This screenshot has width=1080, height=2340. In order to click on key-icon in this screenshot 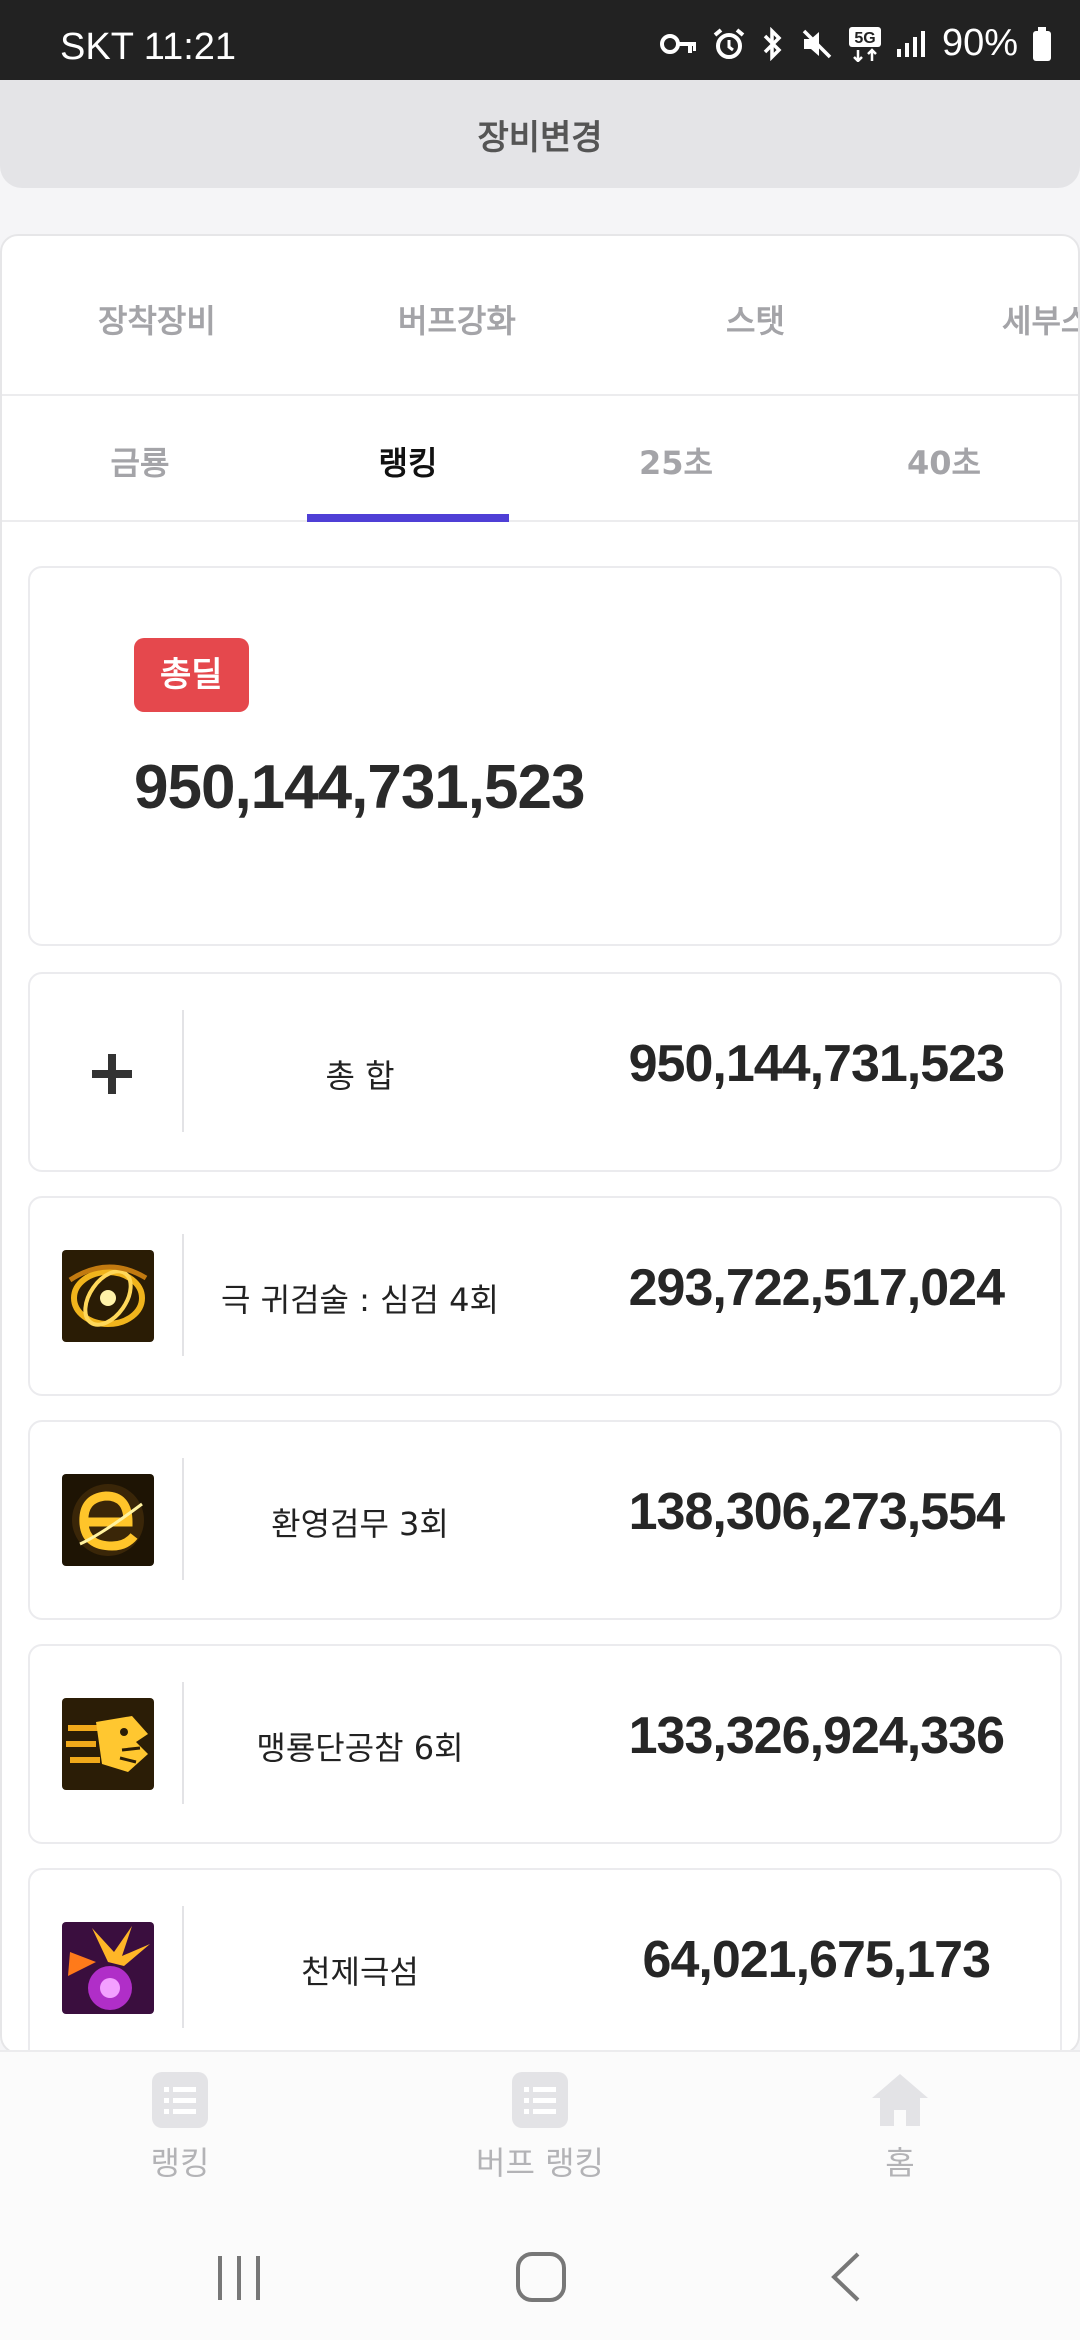, I will do `click(677, 43)`.